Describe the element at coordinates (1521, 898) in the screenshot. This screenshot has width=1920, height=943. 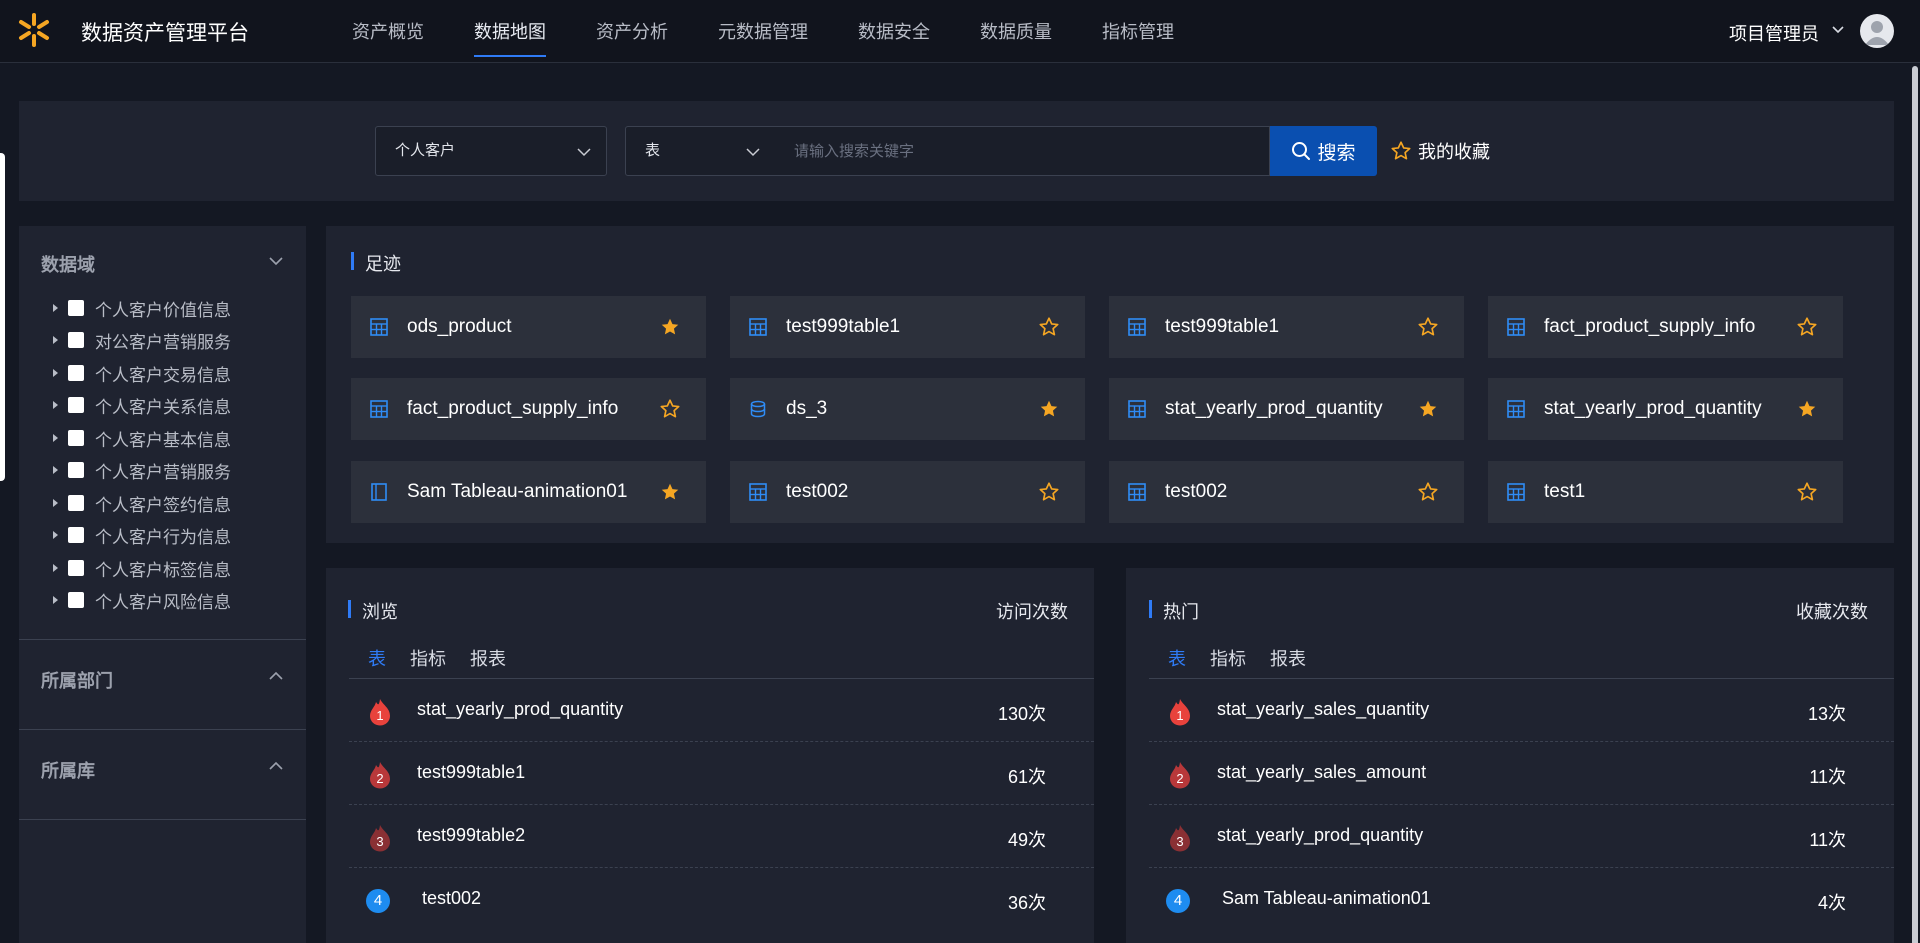
I see `table-row: 4 Sam Tableau-animation01 4次` at that location.